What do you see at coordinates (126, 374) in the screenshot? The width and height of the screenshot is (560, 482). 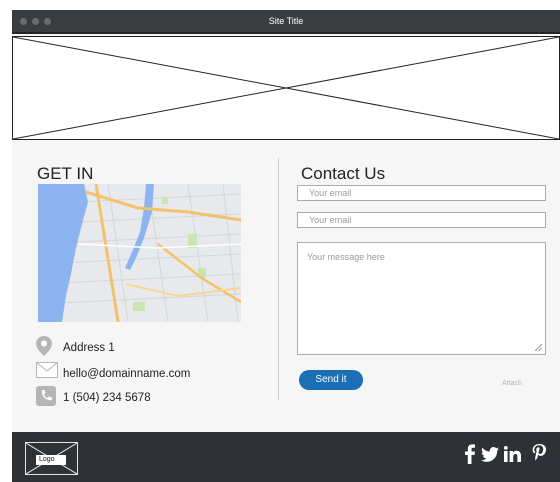 I see `email-text: hello@domainname.com` at bounding box center [126, 374].